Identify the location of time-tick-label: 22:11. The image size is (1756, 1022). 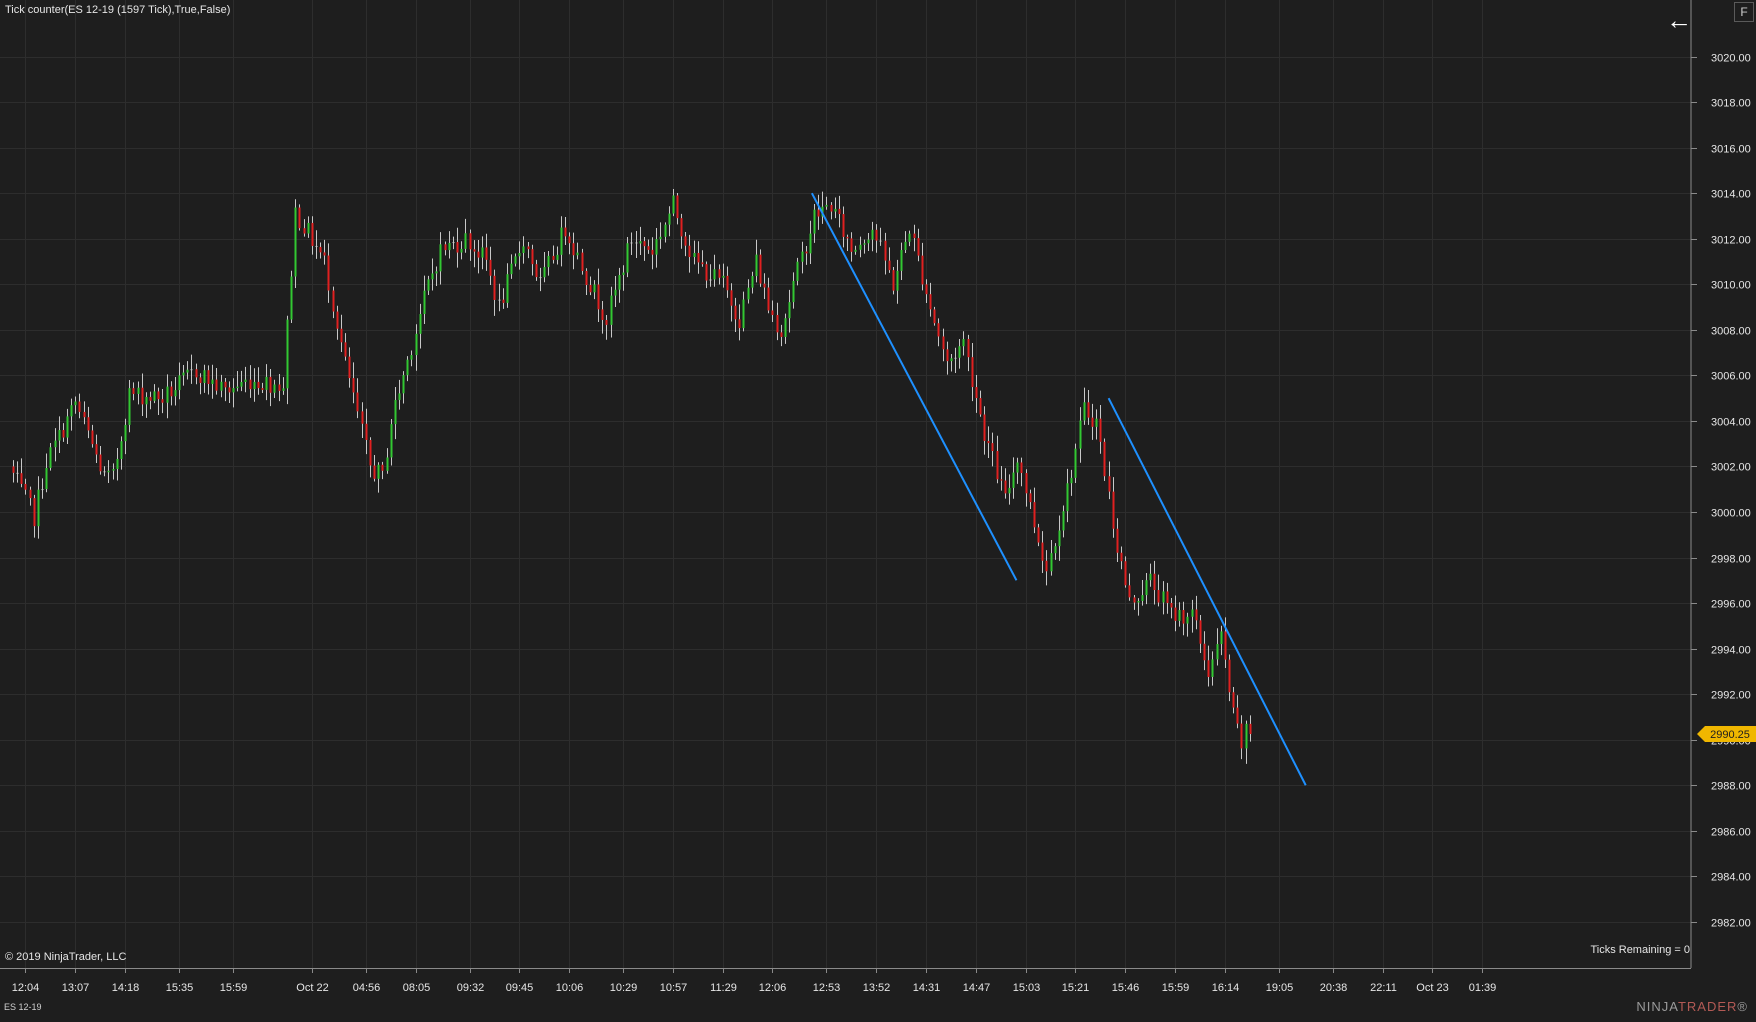
(1383, 988).